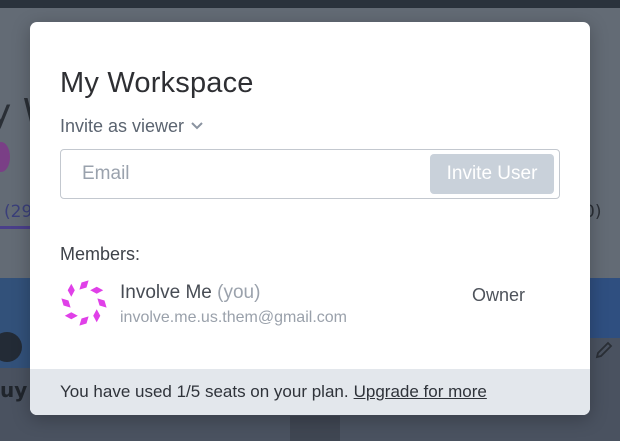  I want to click on member-name-line: Involve Me (you), so click(190, 293).